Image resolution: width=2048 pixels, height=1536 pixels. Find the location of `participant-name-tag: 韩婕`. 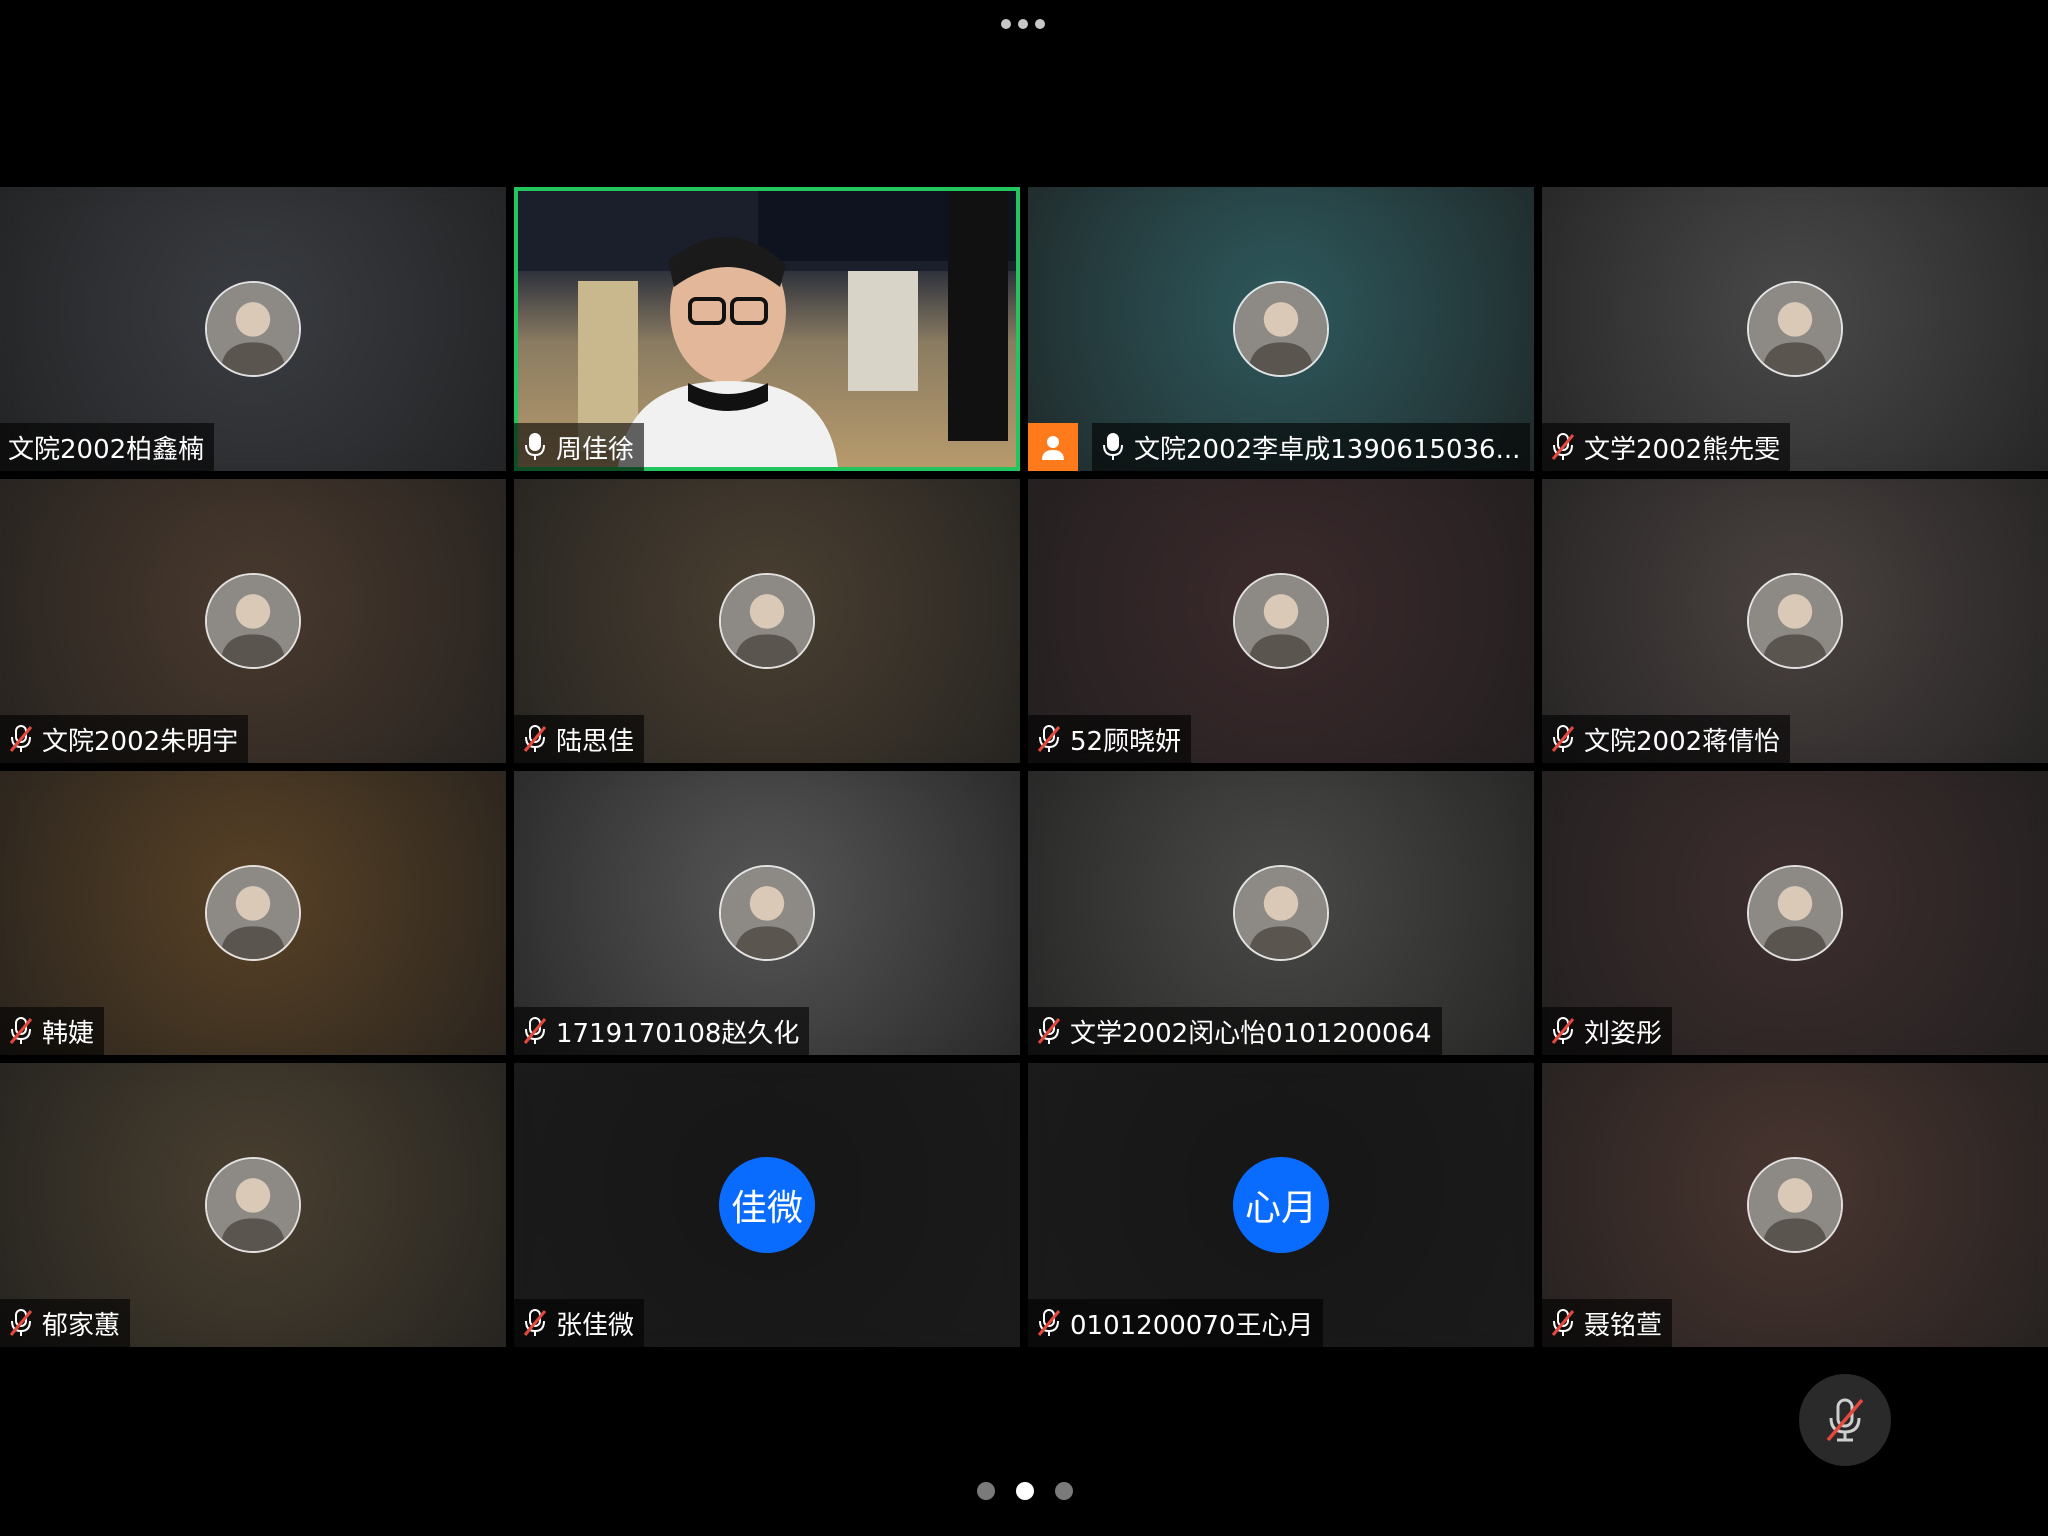

participant-name-tag: 韩婕 is located at coordinates (52, 1031).